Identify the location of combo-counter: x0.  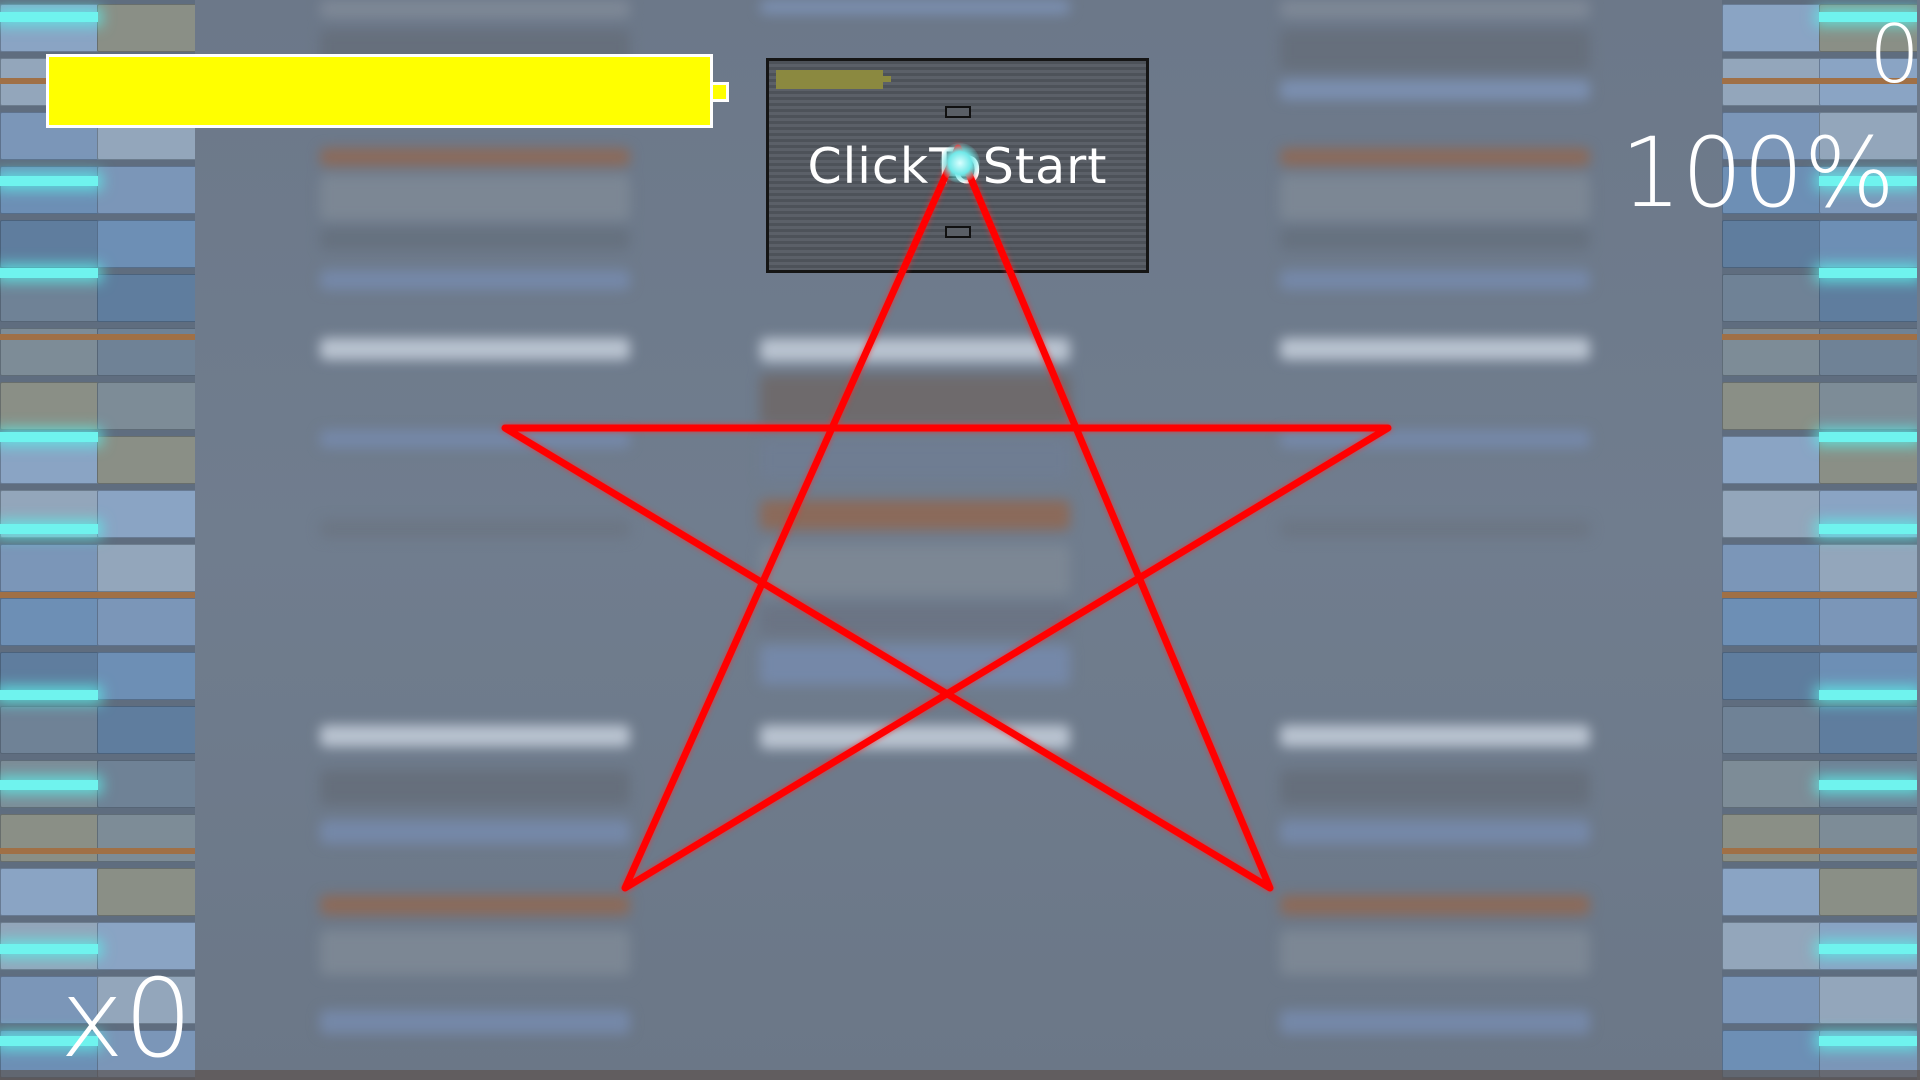
(126, 1018).